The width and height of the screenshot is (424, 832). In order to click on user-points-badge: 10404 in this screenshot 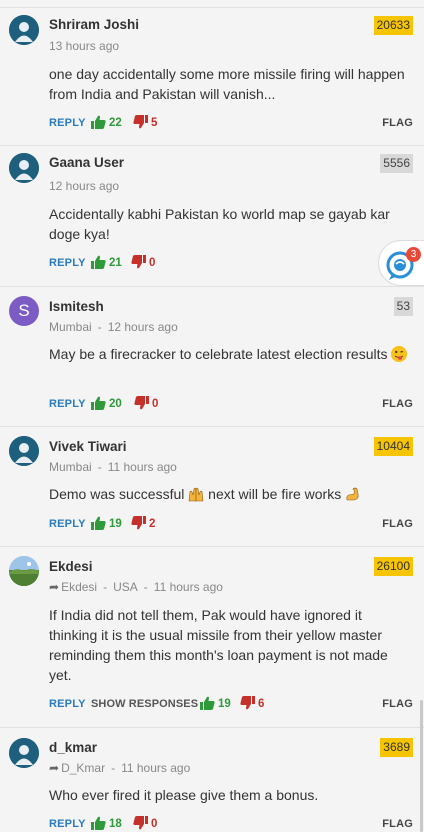, I will do `click(393, 446)`.